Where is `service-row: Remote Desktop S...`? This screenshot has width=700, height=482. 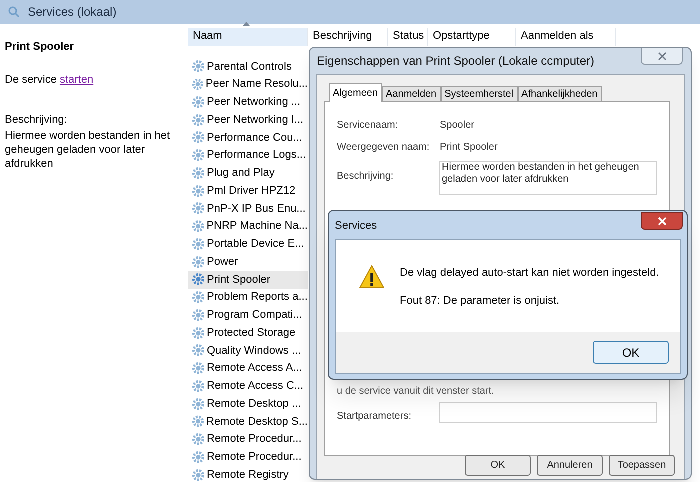 service-row: Remote Desktop S... is located at coordinates (248, 422).